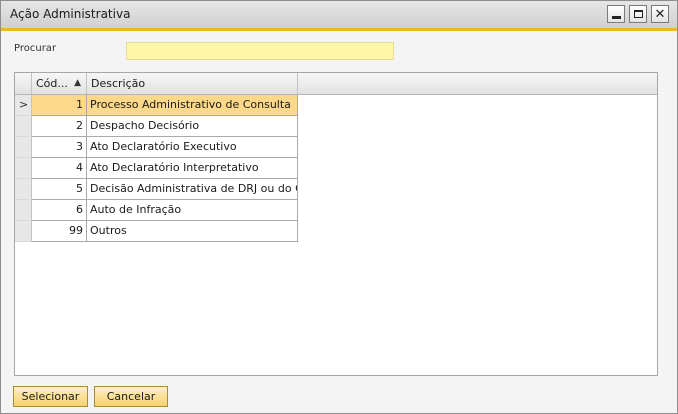  What do you see at coordinates (59, 189) in the screenshot?
I see `cell-code: 5` at bounding box center [59, 189].